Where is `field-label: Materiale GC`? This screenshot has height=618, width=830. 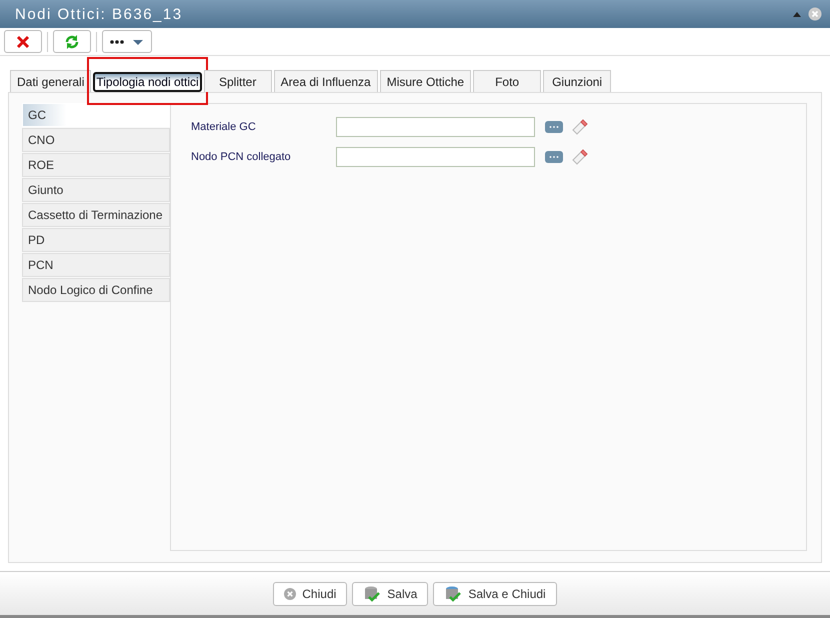 field-label: Materiale GC is located at coordinates (224, 127).